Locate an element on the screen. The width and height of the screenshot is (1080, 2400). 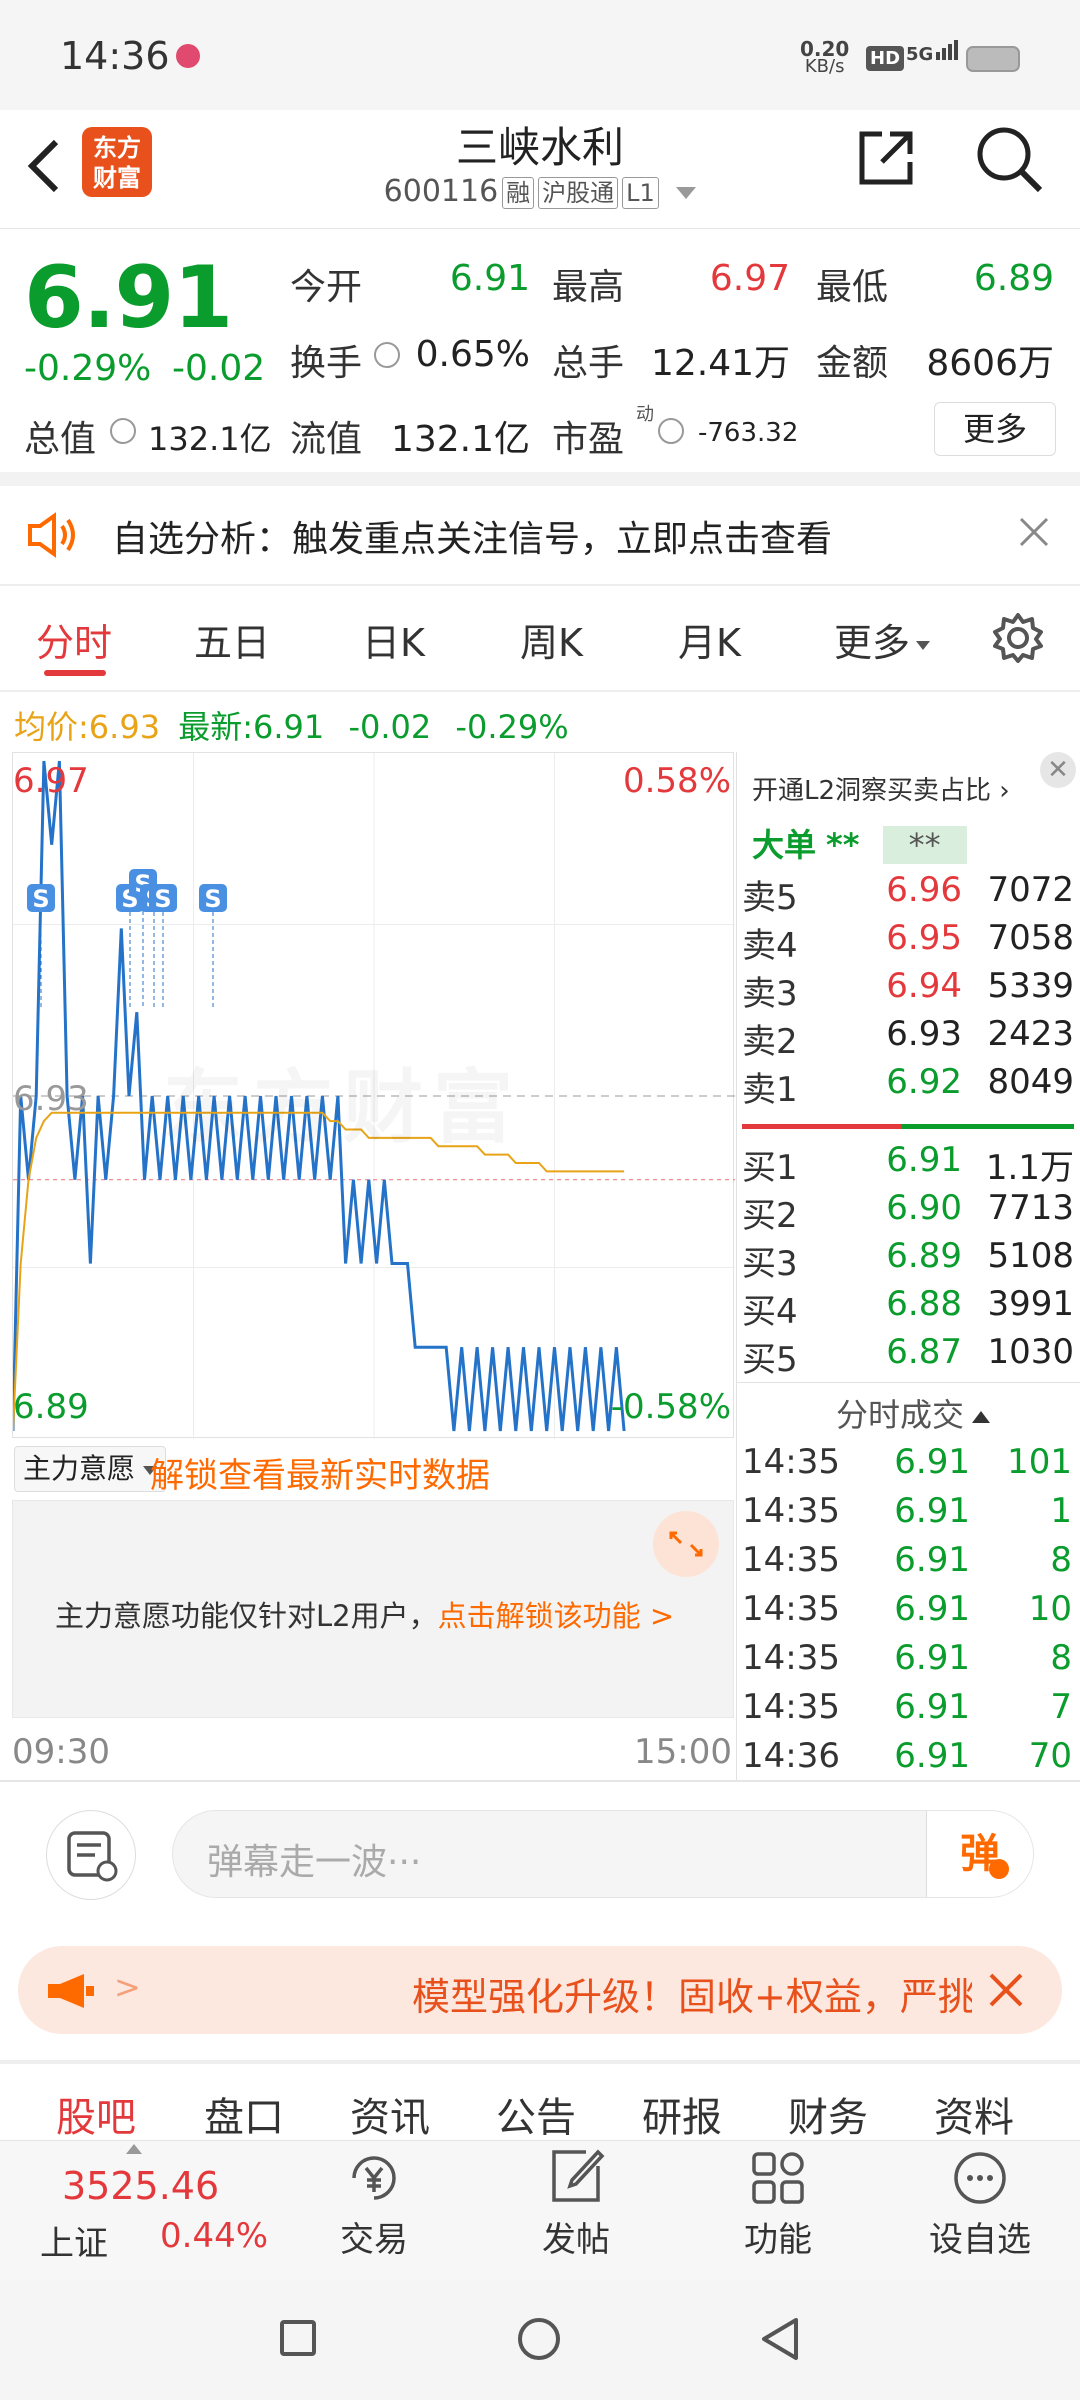
tab-underline is located at coordinates (75, 673).